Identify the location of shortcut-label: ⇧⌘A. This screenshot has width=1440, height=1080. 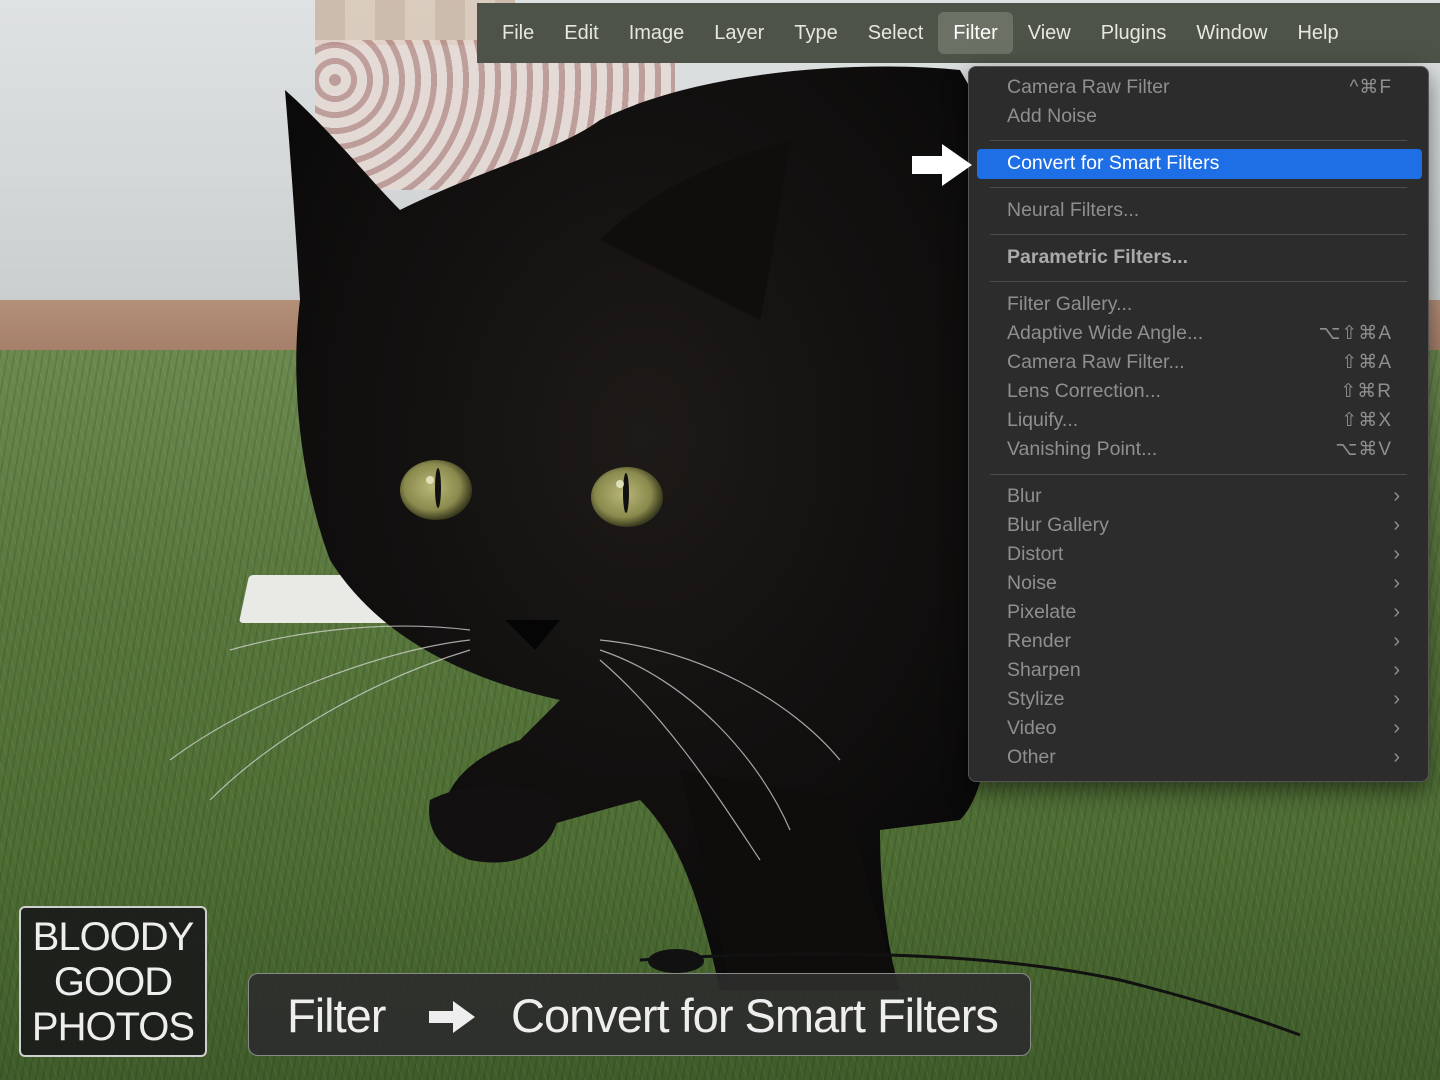
(1366, 362).